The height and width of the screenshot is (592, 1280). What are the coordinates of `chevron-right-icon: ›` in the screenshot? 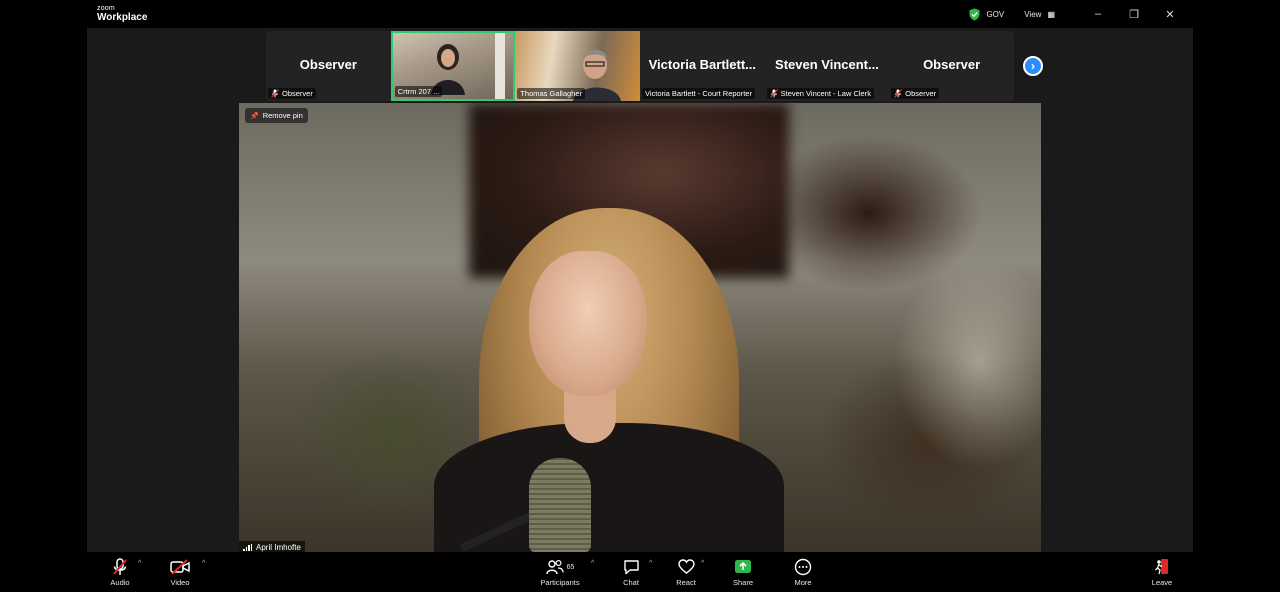 It's located at (1033, 66).